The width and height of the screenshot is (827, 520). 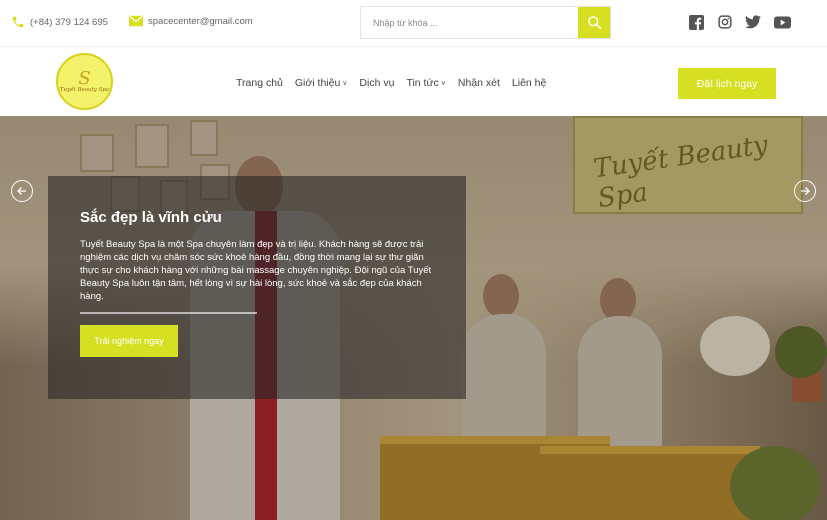 What do you see at coordinates (151, 217) in the screenshot?
I see `hero-title: Sắc đẹp là vĩnh cửu` at bounding box center [151, 217].